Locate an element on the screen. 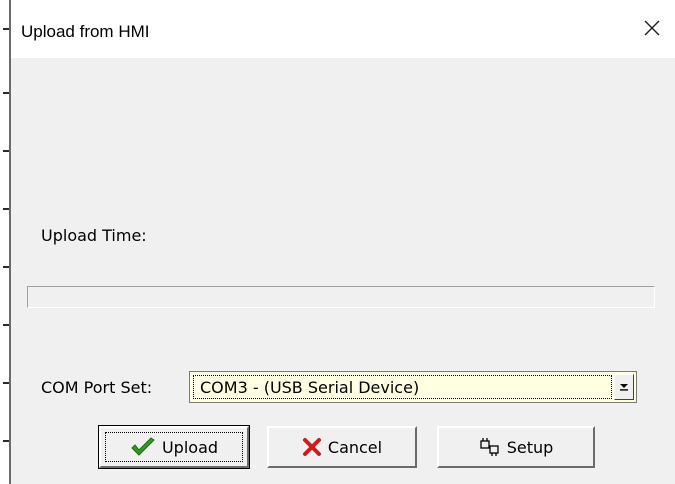 The width and height of the screenshot is (675, 484). title-bar: Upload from HMI is located at coordinates (343, 29).